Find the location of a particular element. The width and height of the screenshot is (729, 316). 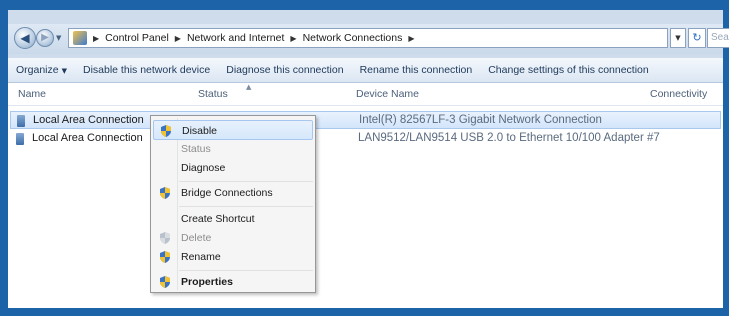

refresh-icon: ↻ is located at coordinates (697, 38).